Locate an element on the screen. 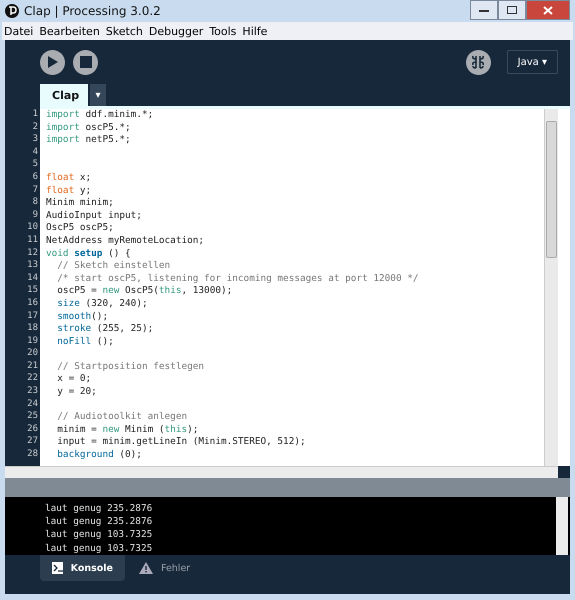  window-title: Clap | Processing 3.0.2 is located at coordinates (92, 11).